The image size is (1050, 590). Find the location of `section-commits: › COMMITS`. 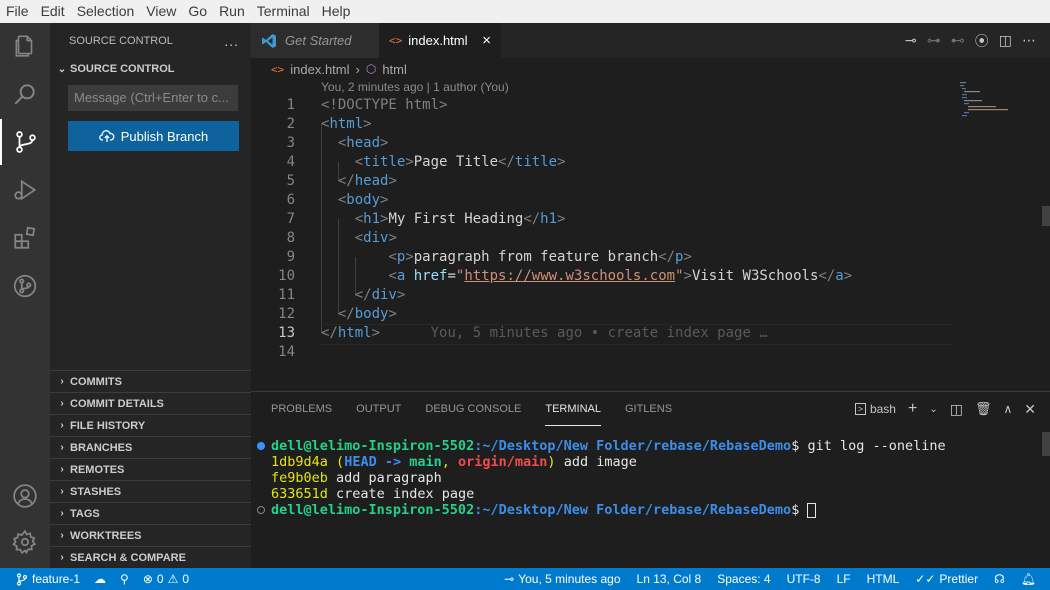

section-commits: › COMMITS is located at coordinates (150, 381).